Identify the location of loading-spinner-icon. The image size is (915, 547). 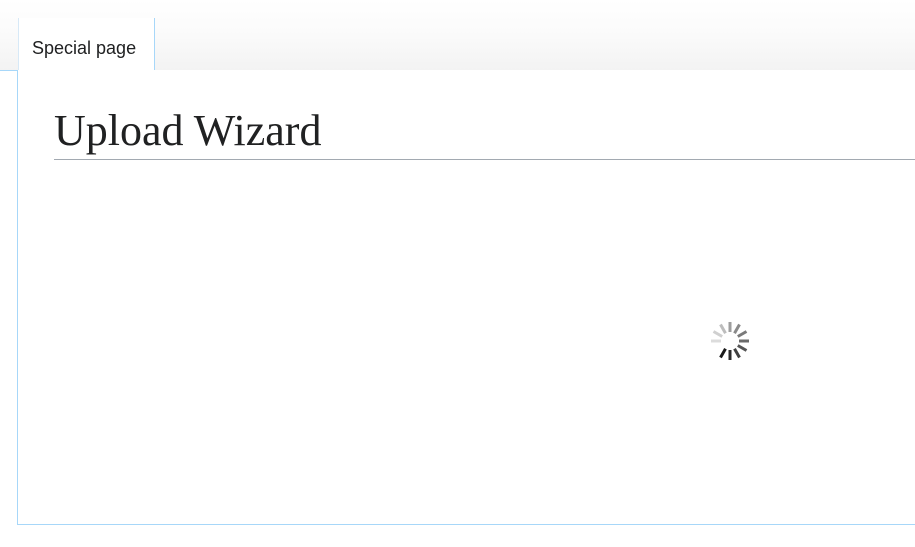
(730, 341).